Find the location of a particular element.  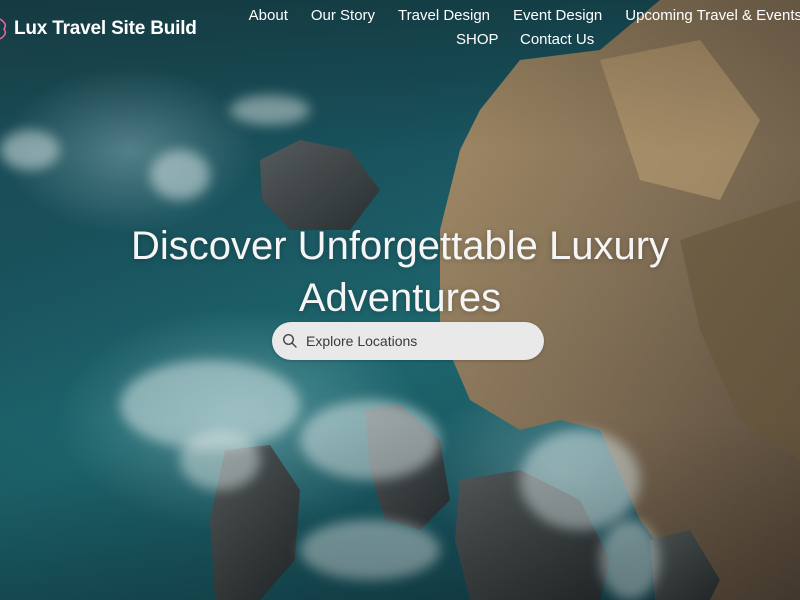

nav-link-about: About is located at coordinates (268, 15).